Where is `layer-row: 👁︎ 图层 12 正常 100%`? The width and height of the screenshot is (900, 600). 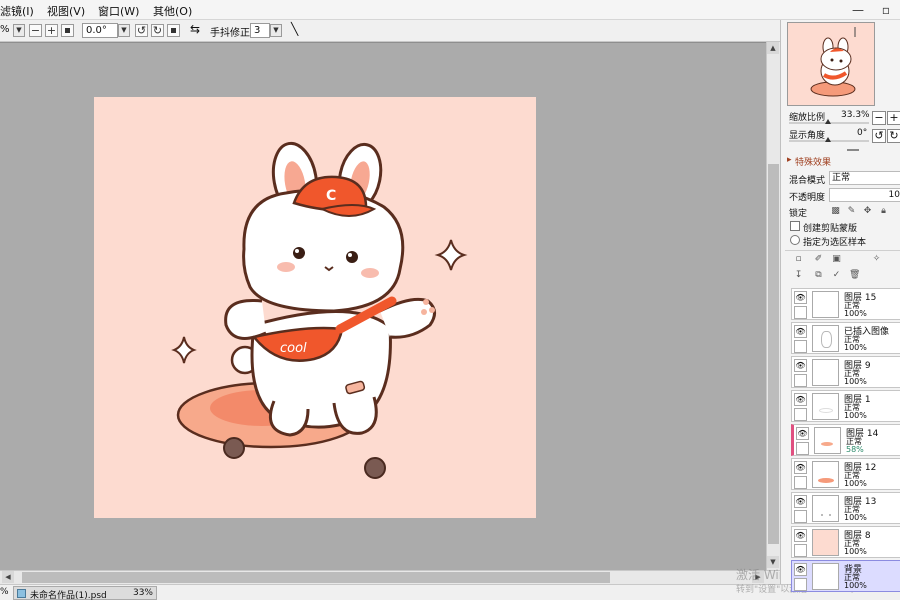 layer-row: 👁︎ 图层 12 正常 100% is located at coordinates (845, 474).